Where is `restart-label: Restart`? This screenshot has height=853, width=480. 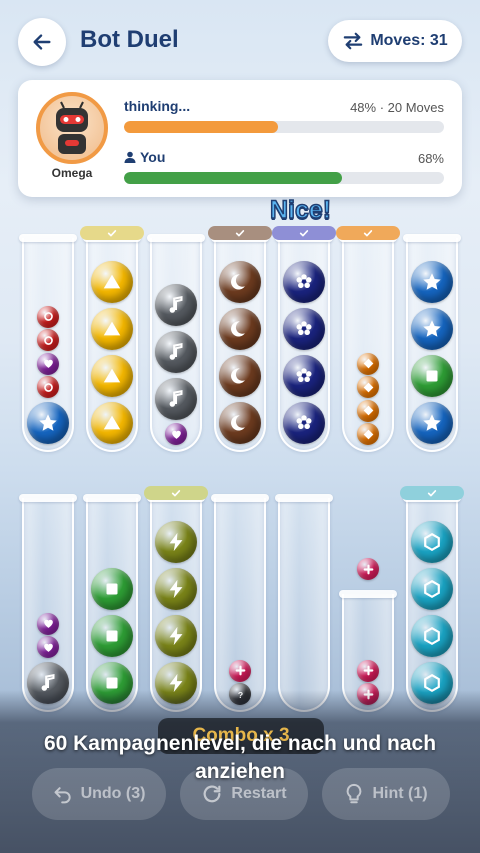 restart-label: Restart is located at coordinates (259, 793).